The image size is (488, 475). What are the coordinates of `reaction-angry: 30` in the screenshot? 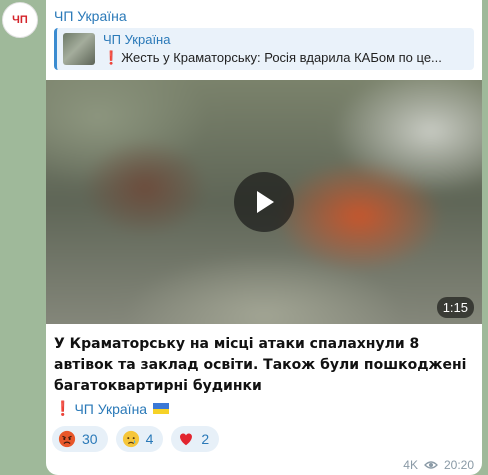 It's located at (80, 439).